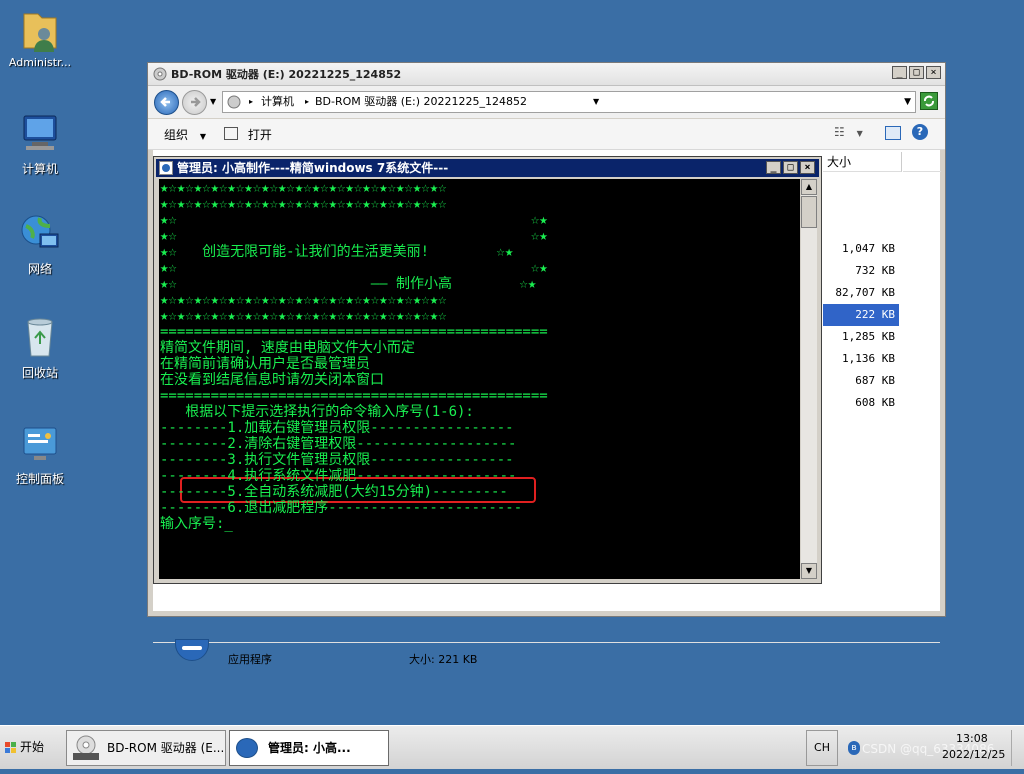  What do you see at coordinates (39, 269) in the screenshot?
I see `desktop-icon-label: 网络` at bounding box center [39, 269].